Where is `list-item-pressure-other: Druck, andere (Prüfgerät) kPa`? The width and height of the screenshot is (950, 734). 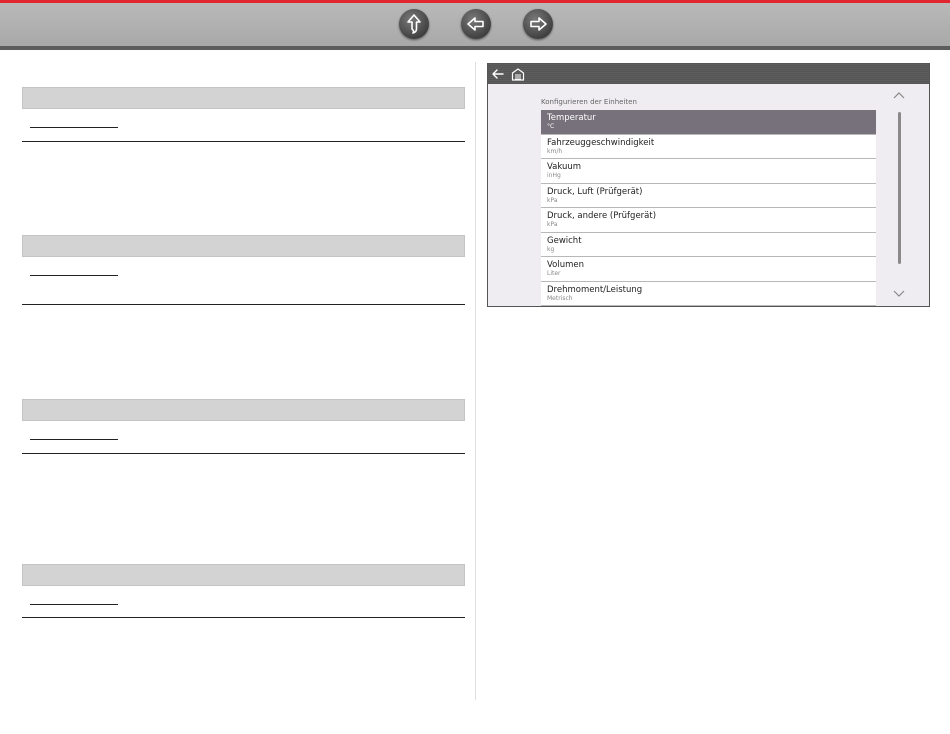
list-item-pressure-other: Druck, andere (Prüfgerät) kPa is located at coordinates (708, 220).